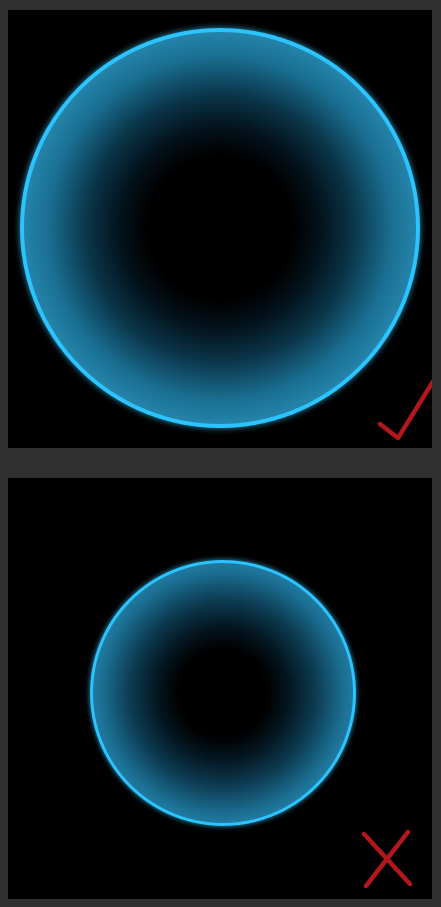  I want to click on checkmark-icon, so click(404, 409).